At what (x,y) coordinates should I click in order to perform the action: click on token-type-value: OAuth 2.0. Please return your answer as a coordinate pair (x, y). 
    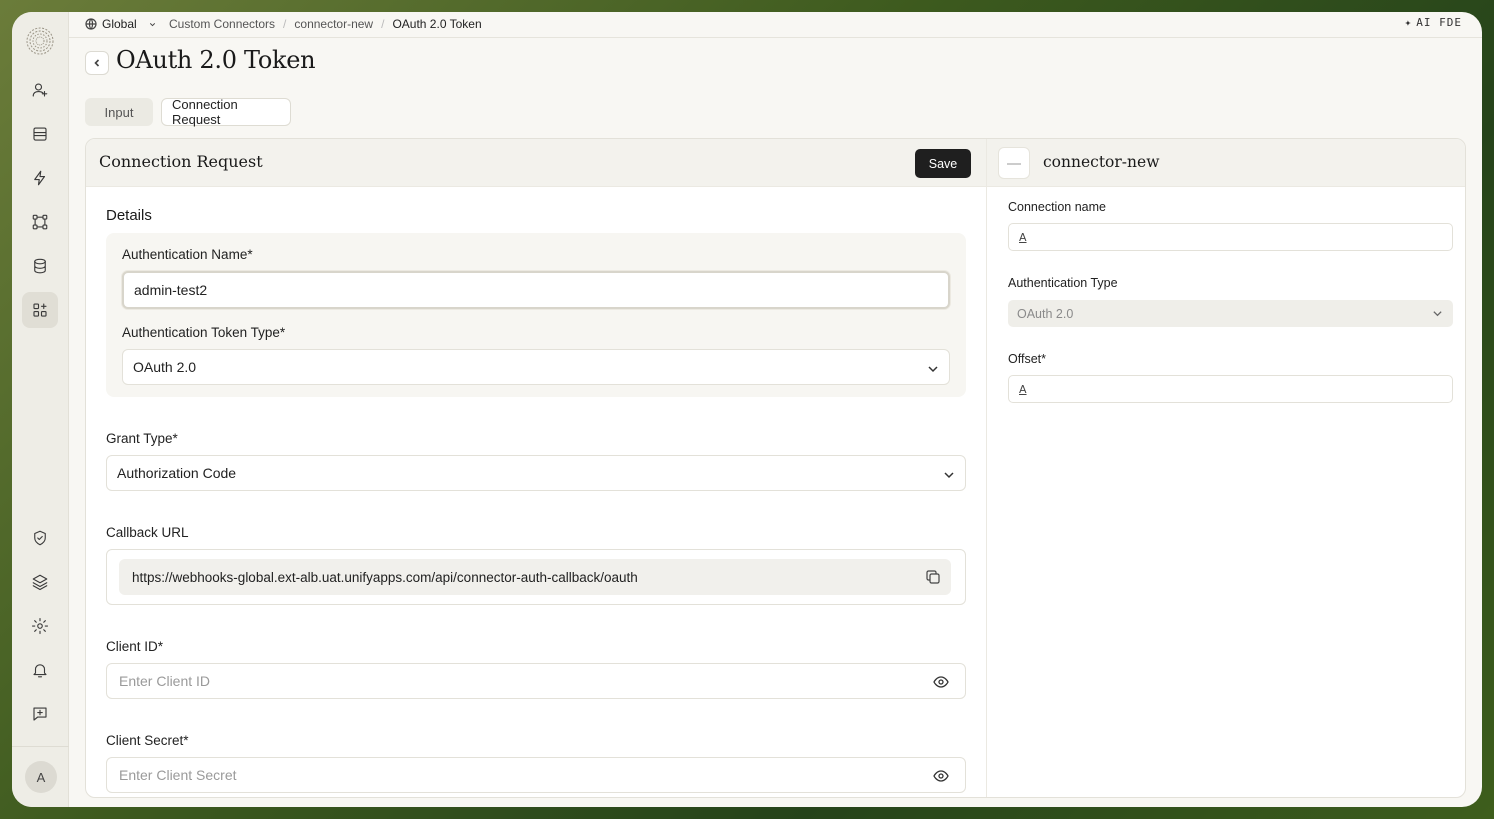
    Looking at the image, I should click on (165, 367).